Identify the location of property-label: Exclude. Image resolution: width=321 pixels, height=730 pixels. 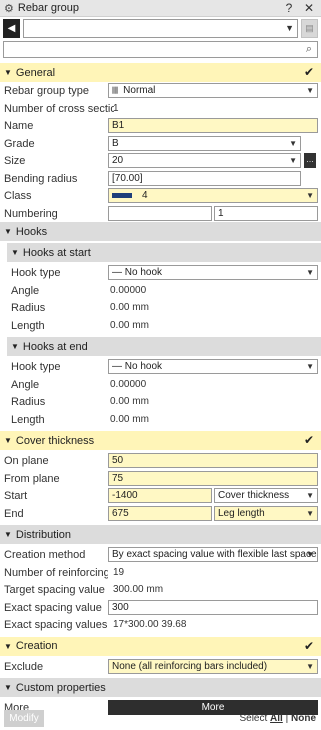
(24, 666).